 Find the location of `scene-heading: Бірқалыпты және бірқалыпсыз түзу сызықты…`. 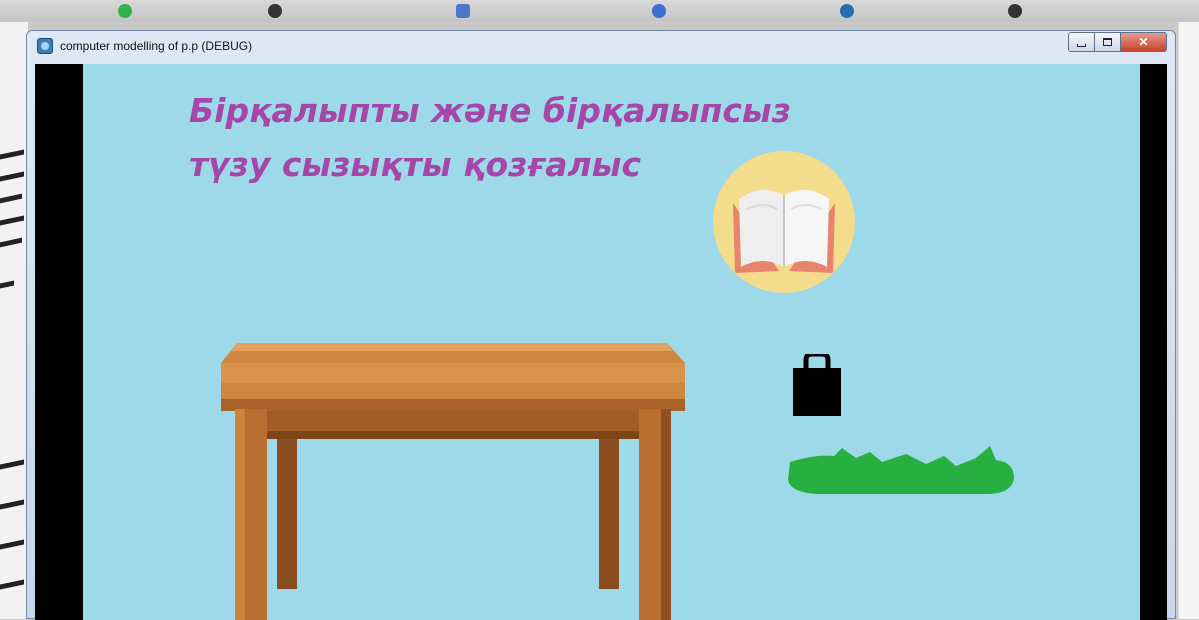

scene-heading: Бірқалыпты және бірқалыпсыз түзу сызықты… is located at coordinates (490, 138).